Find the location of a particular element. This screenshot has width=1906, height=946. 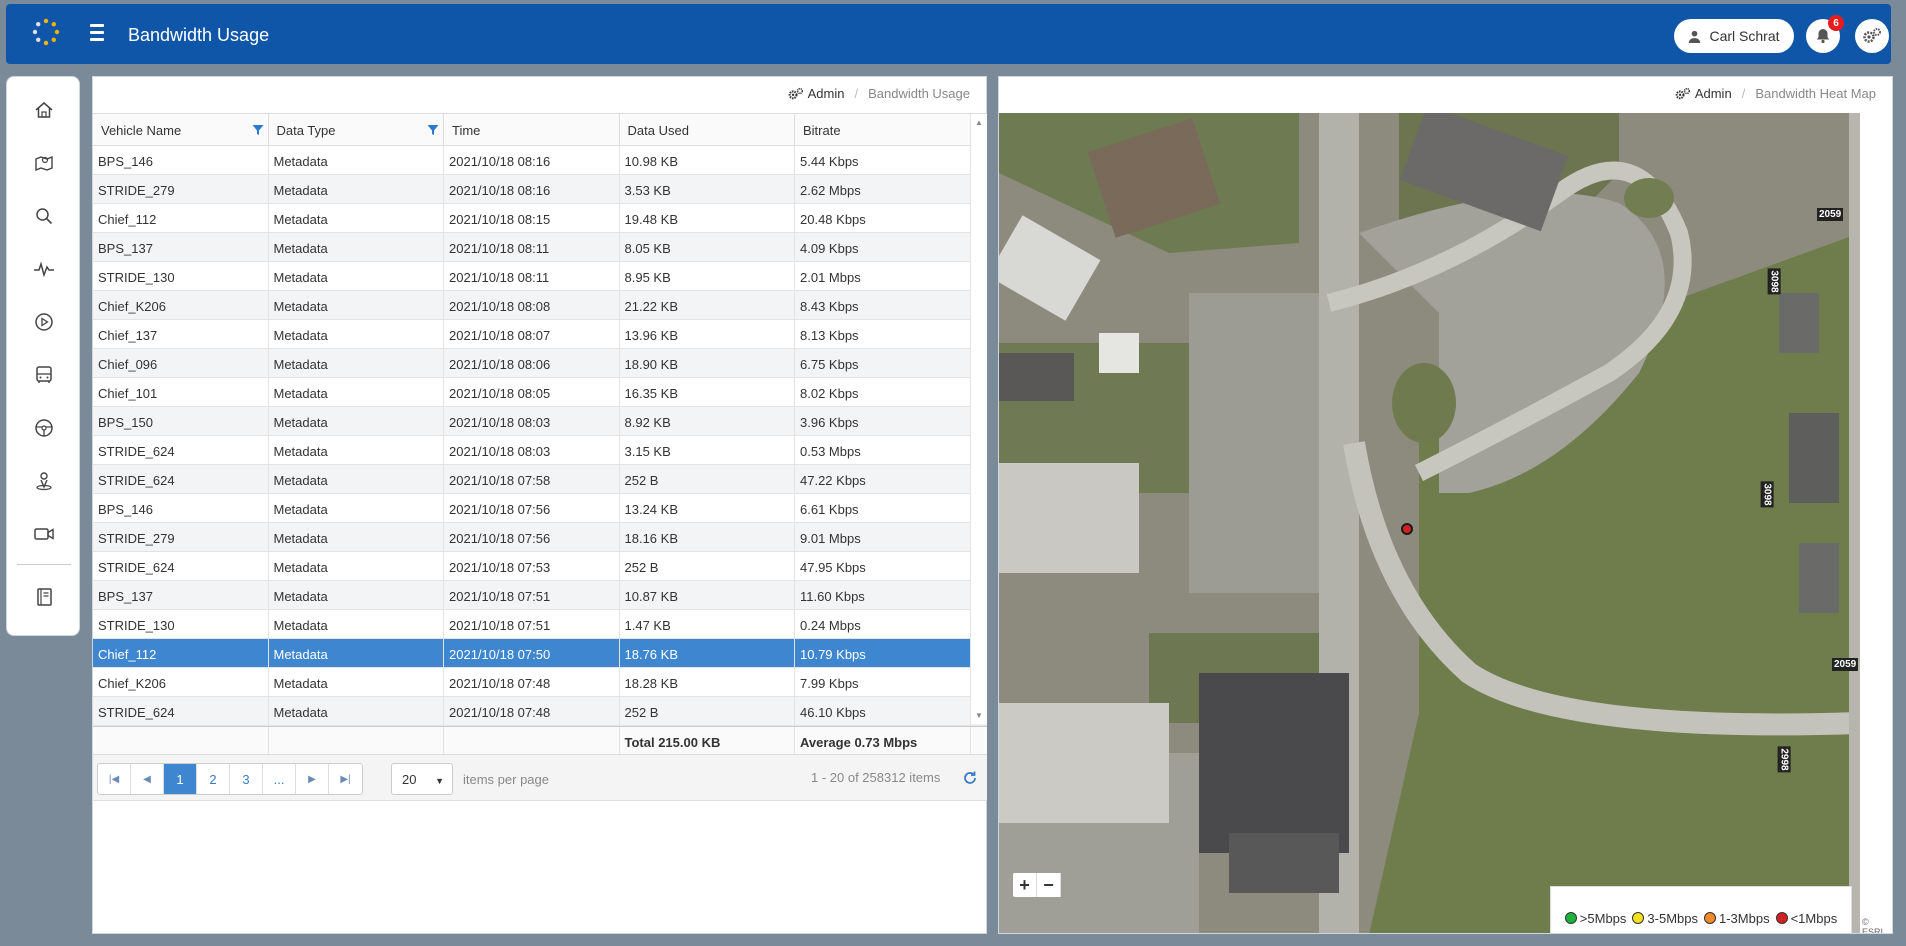

table-cell: 2021/10/18 08:08 is located at coordinates (532, 305).